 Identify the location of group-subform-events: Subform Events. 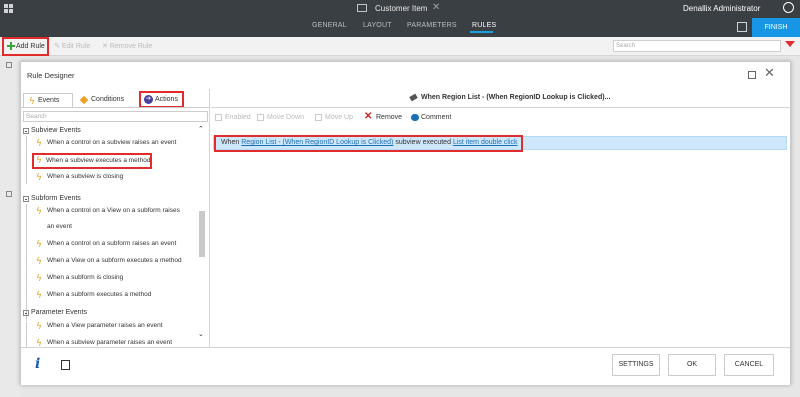
(51, 198).